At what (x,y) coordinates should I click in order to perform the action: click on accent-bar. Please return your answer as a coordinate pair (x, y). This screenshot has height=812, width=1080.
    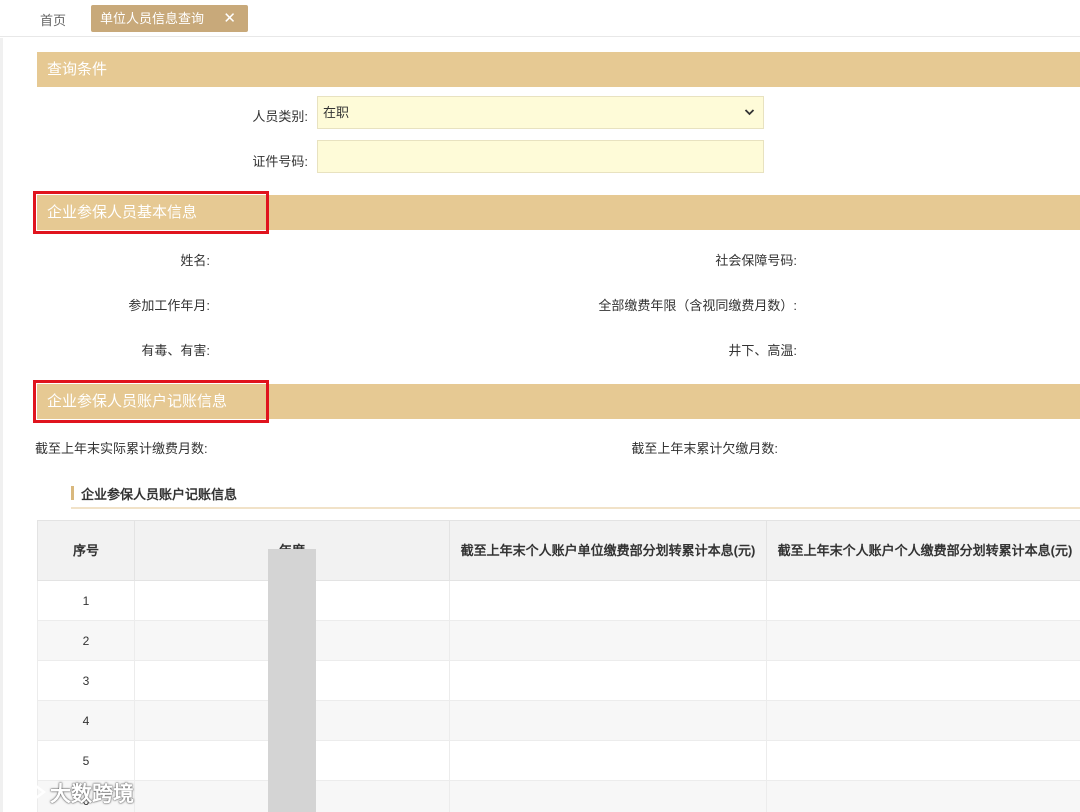
    Looking at the image, I should click on (72, 493).